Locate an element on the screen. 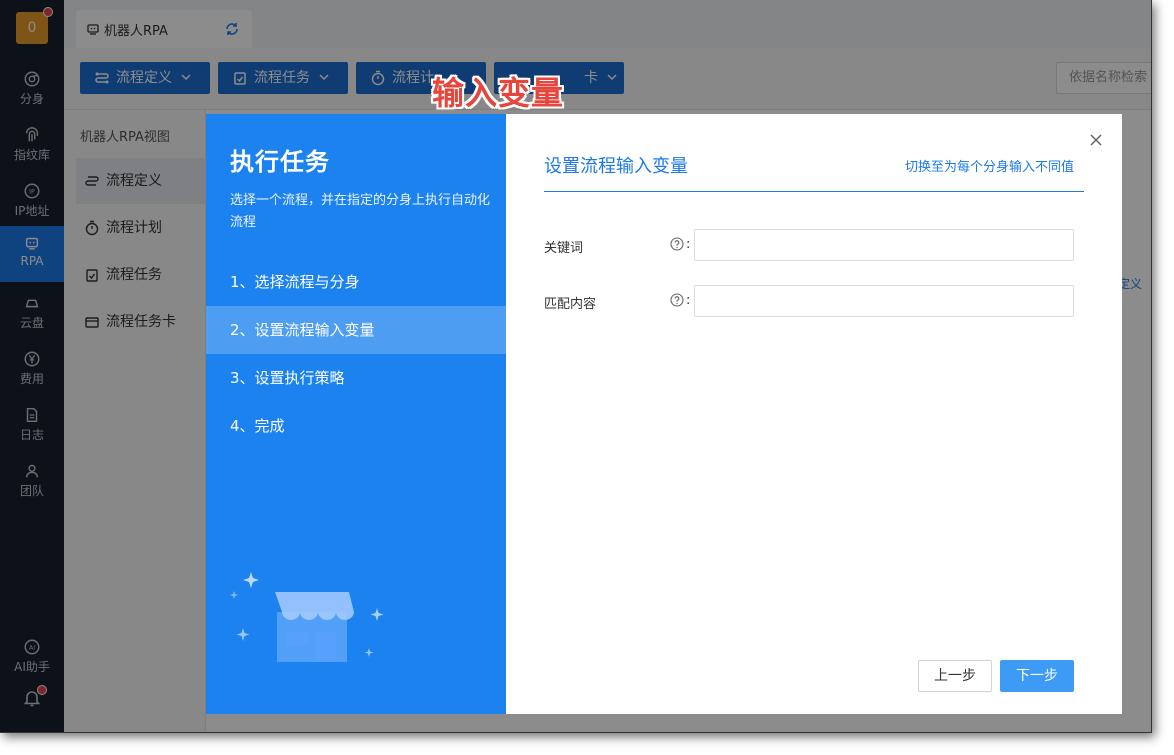 Image resolution: width=1174 pixels, height=755 pixels. close-icon is located at coordinates (1096, 140).